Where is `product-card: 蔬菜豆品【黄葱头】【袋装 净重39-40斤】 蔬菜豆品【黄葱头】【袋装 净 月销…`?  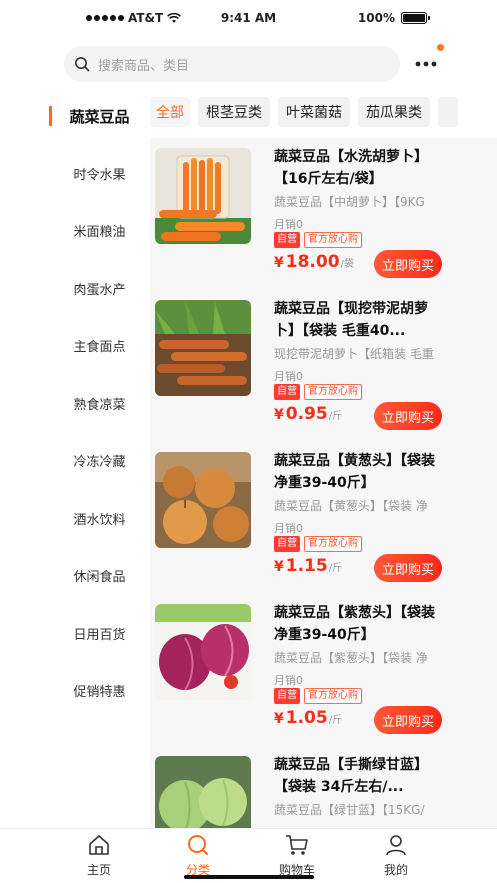 product-card: 蔬菜豆品【黄葱头】【袋装 净重39-40斤】 蔬菜豆品【黄葱头】【袋装 净 月销… is located at coordinates (323, 516).